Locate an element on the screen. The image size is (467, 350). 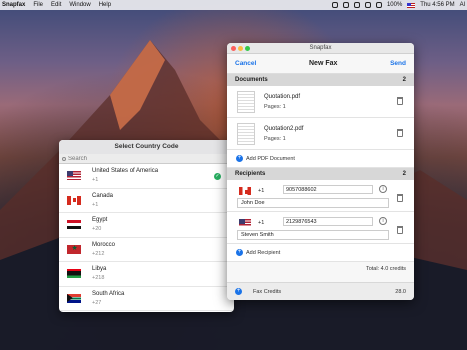
flag-ly-icon is located at coordinates (74, 274).